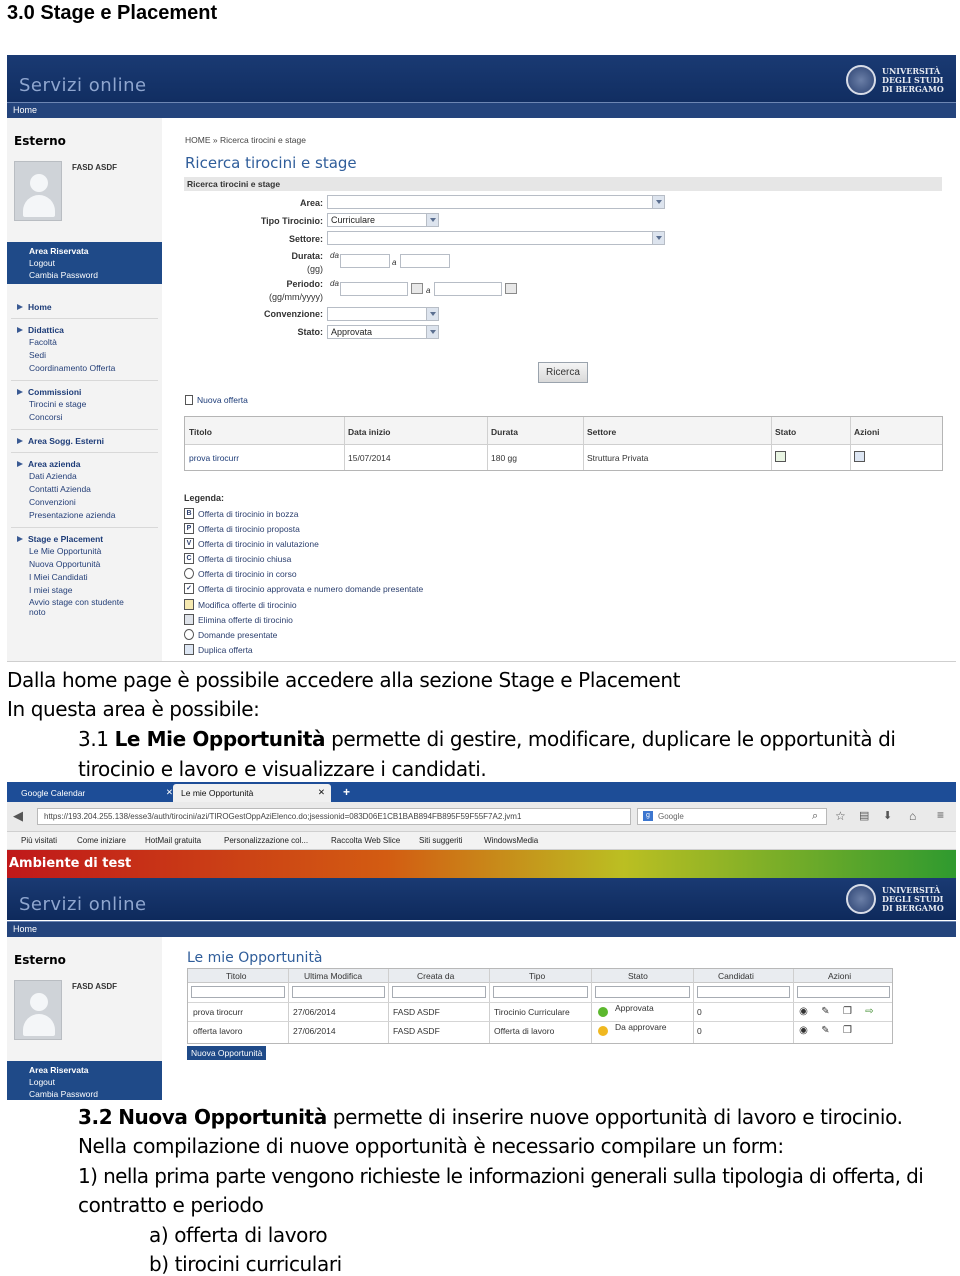 The width and height of the screenshot is (960, 1276). I want to click on menu-item: Convenzioni, so click(84, 502).